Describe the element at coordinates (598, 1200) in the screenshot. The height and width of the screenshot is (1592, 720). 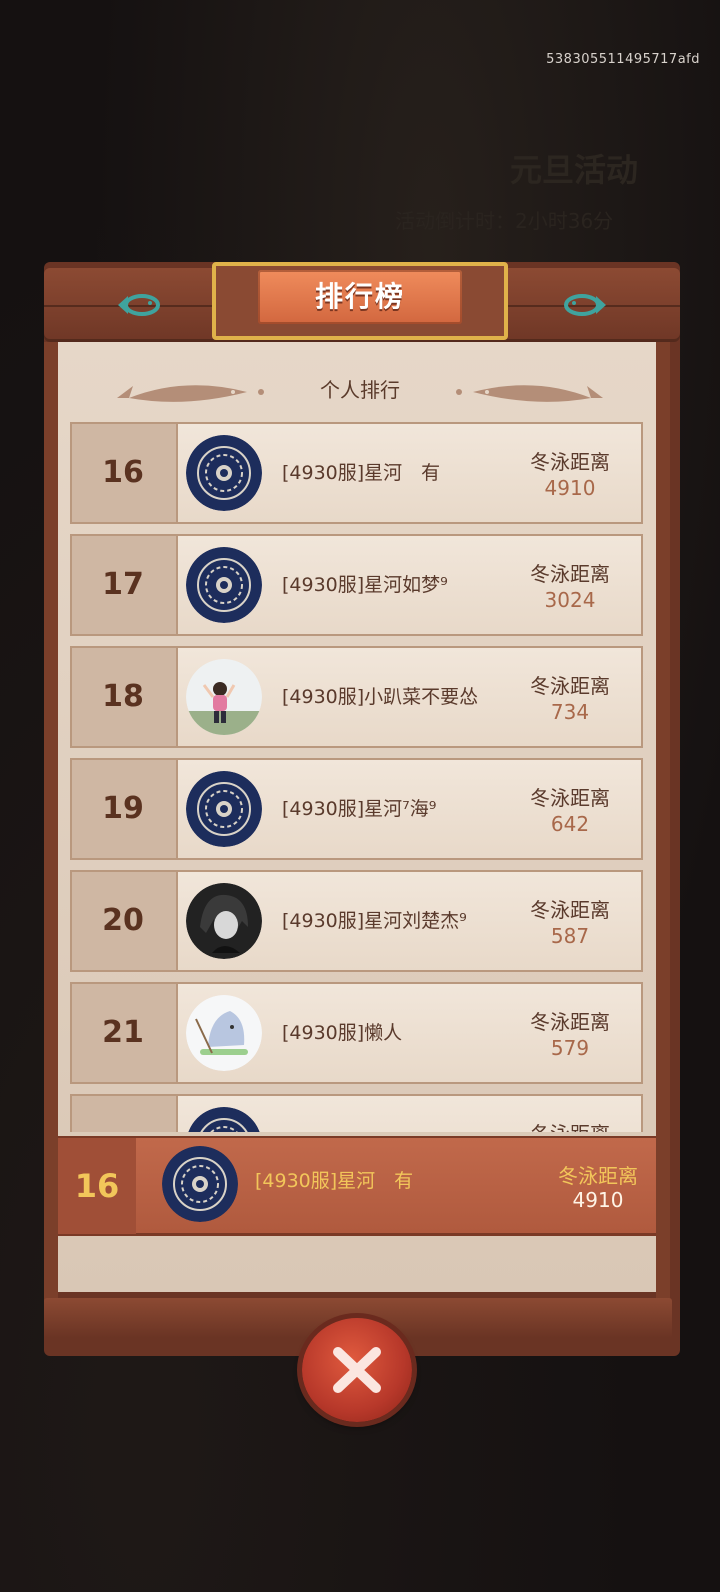
I see `my-stat-value: 4910` at that location.